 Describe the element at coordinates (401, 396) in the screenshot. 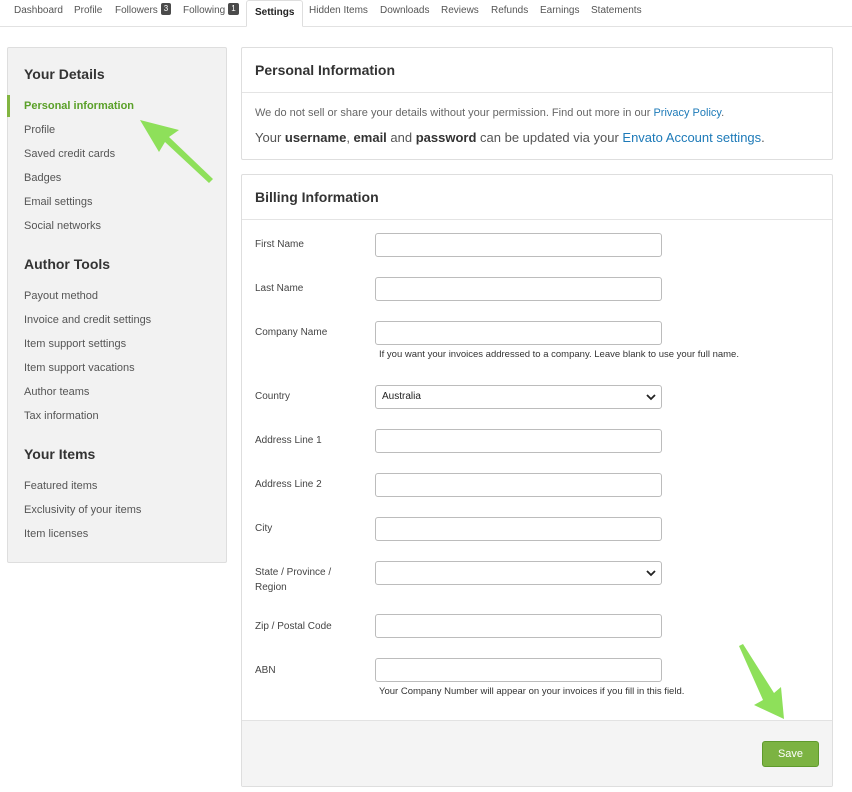

I see `country-selected-value: Australia` at that location.